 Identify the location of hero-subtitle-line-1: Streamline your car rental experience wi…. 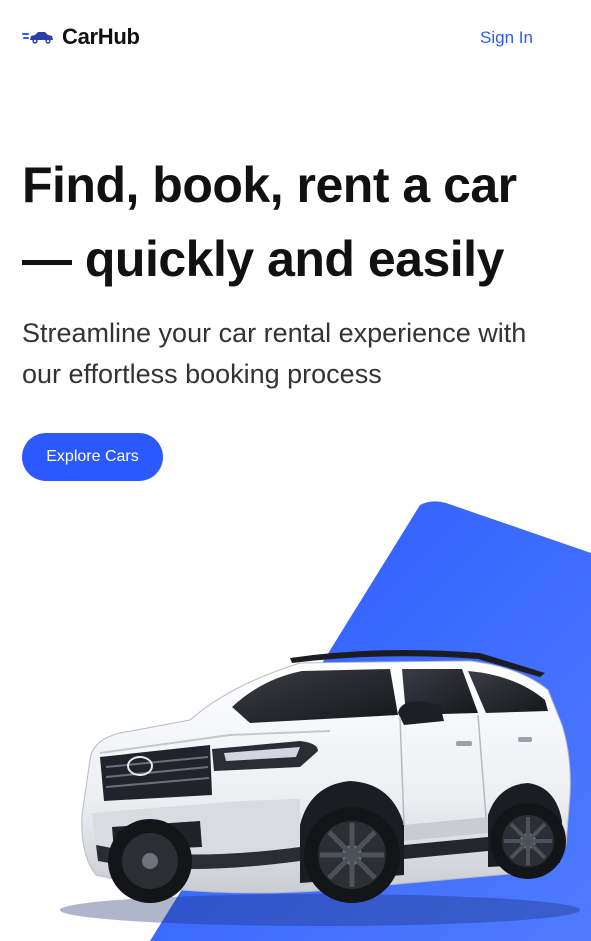
(274, 333).